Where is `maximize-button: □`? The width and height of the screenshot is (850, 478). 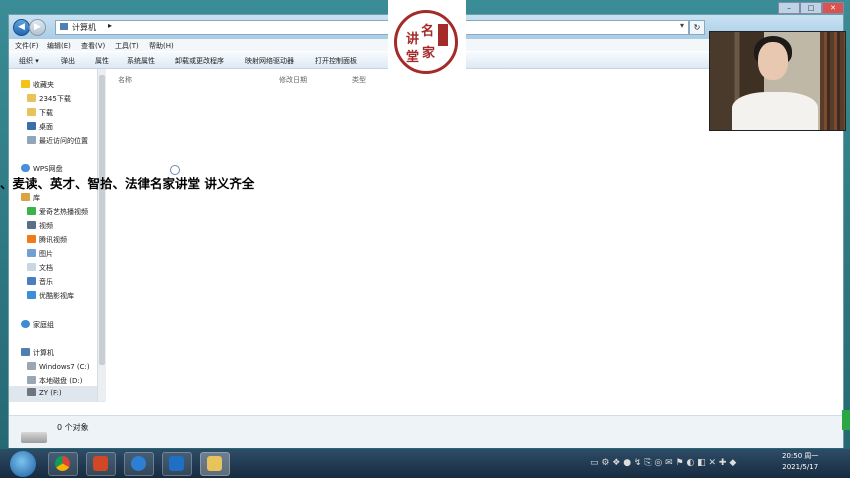 maximize-button: □ is located at coordinates (811, 8).